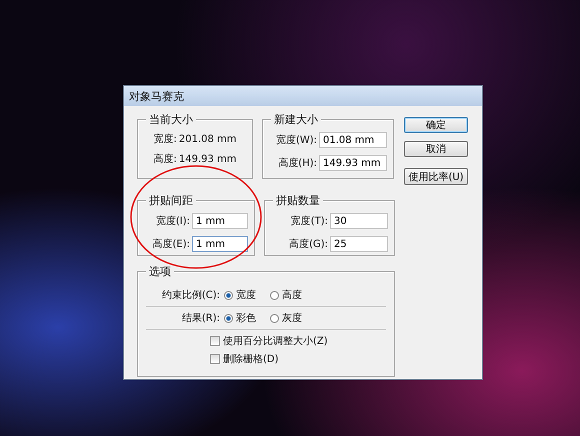  Describe the element at coordinates (190, 295) in the screenshot. I see `radio-group-label: 约束比例(C):` at that location.